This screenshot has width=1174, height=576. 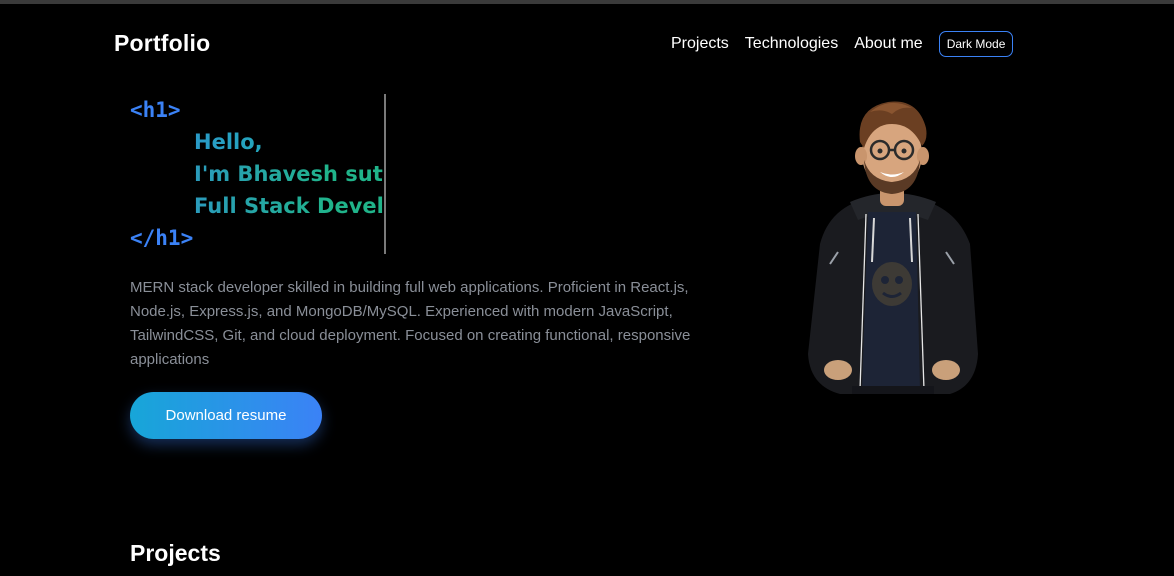 What do you see at coordinates (587, 2) in the screenshot?
I see `window-top-strip` at bounding box center [587, 2].